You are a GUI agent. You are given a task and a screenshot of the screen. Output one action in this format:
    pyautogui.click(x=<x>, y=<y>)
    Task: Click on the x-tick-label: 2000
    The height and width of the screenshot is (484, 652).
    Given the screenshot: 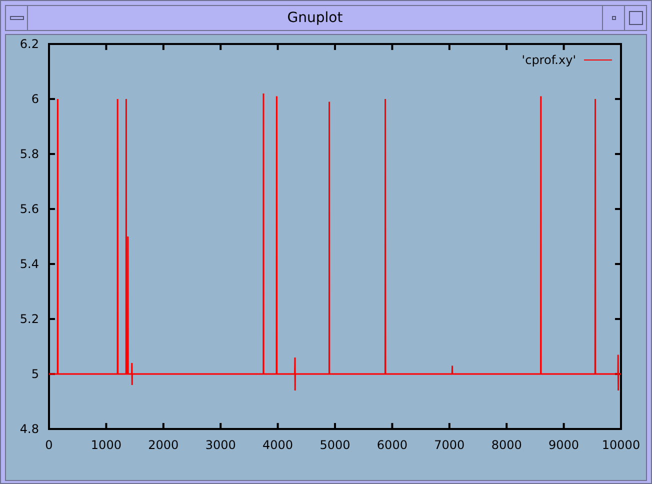 What is the action you would take?
    pyautogui.click(x=163, y=445)
    